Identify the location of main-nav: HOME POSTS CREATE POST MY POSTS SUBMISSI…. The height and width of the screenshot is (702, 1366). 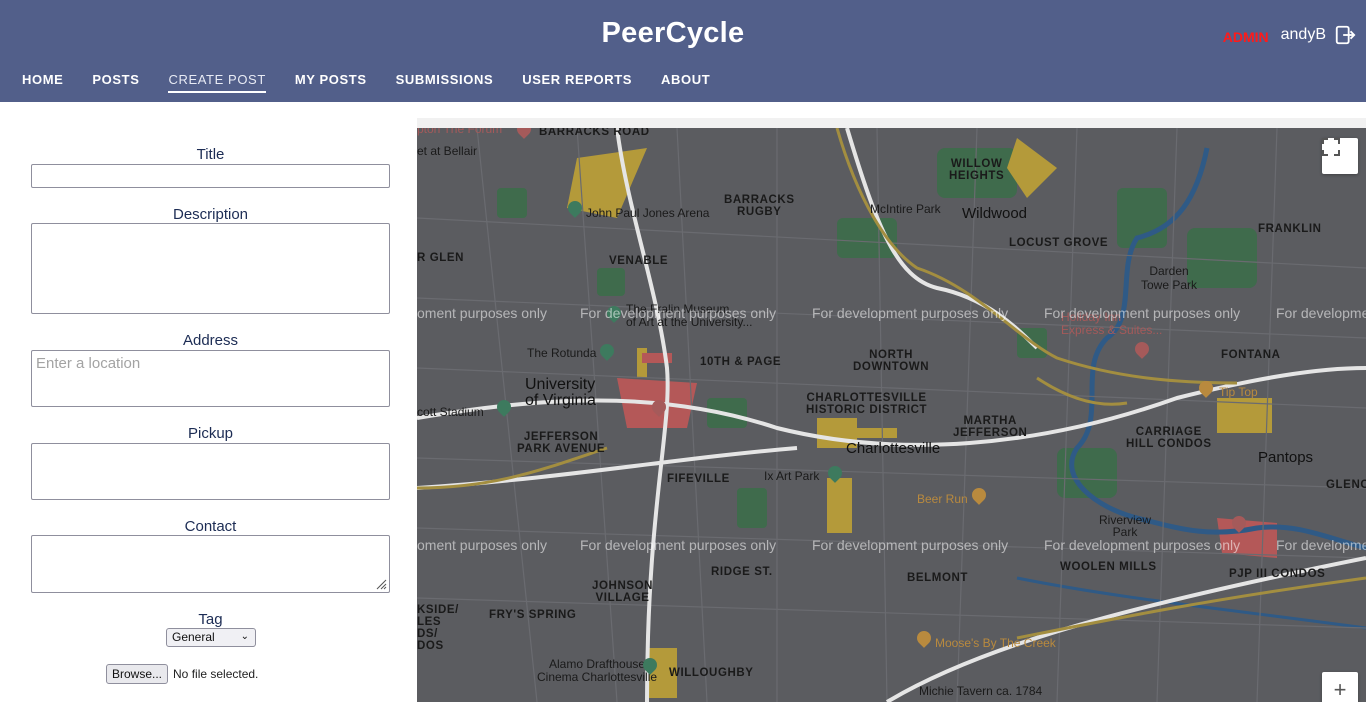
(380, 82).